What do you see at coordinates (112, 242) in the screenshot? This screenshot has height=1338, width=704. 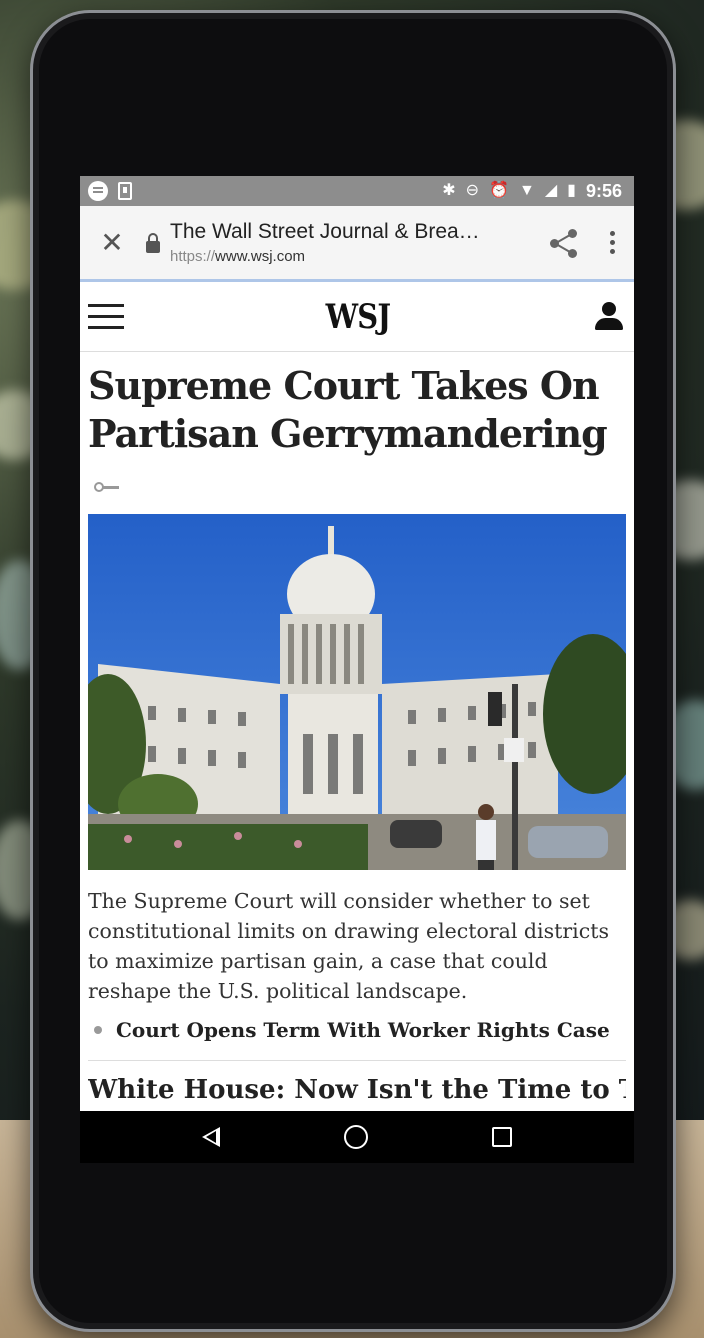 I see `close-icon: ✕` at bounding box center [112, 242].